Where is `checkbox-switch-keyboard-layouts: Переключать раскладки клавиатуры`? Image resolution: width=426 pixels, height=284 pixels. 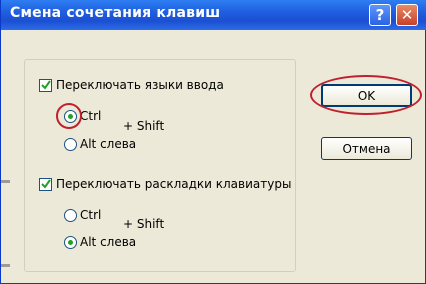
checkbox-switch-keyboard-layouts: Переключать раскладки клавиатуры is located at coordinates (165, 184).